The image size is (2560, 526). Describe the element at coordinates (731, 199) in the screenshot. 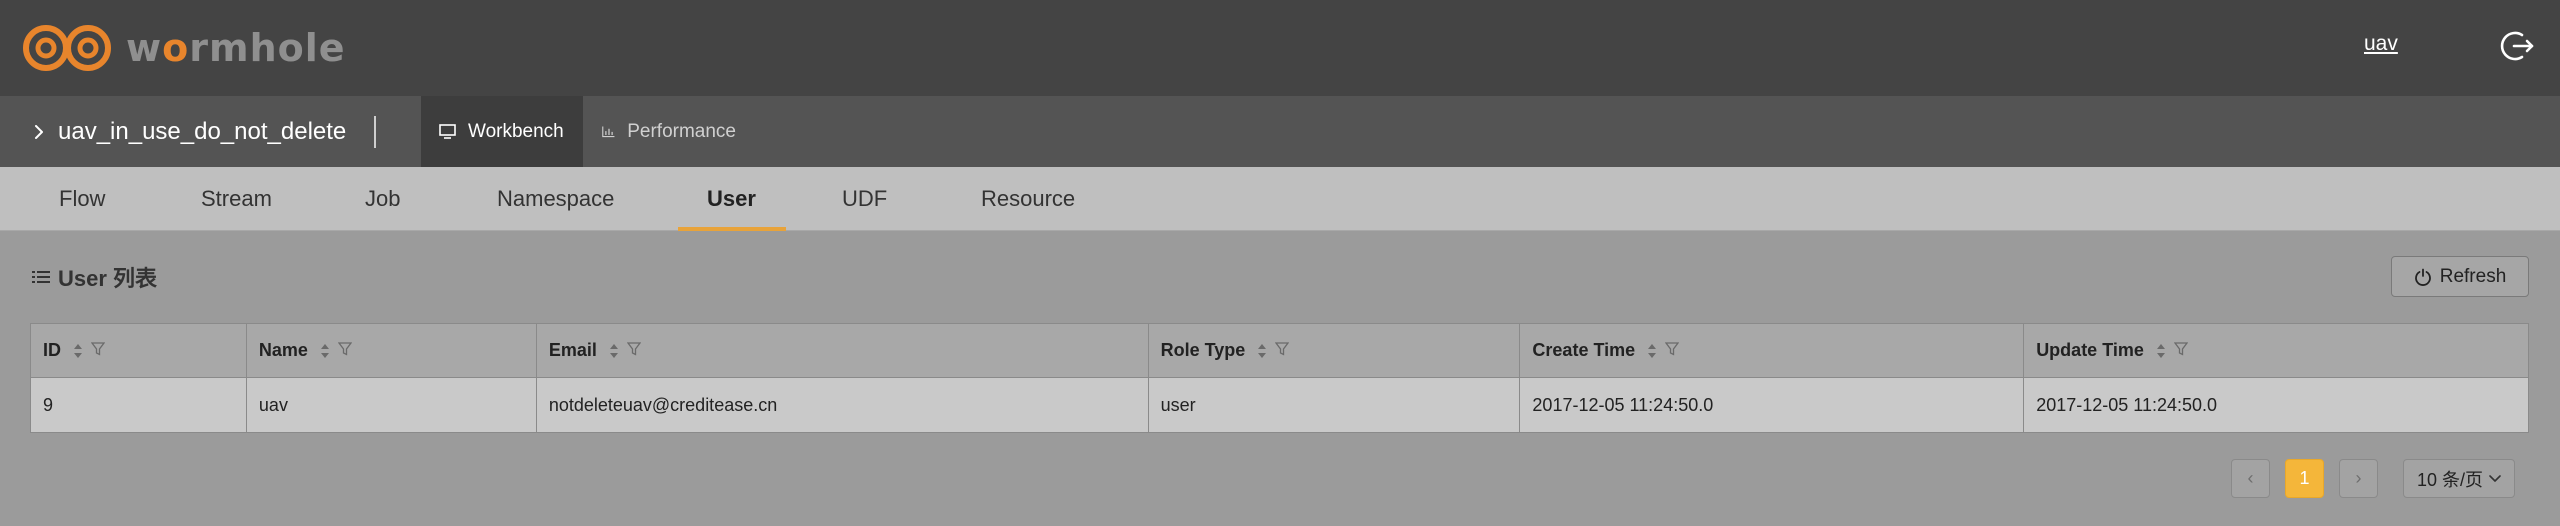

I see `subtab-user: User` at that location.